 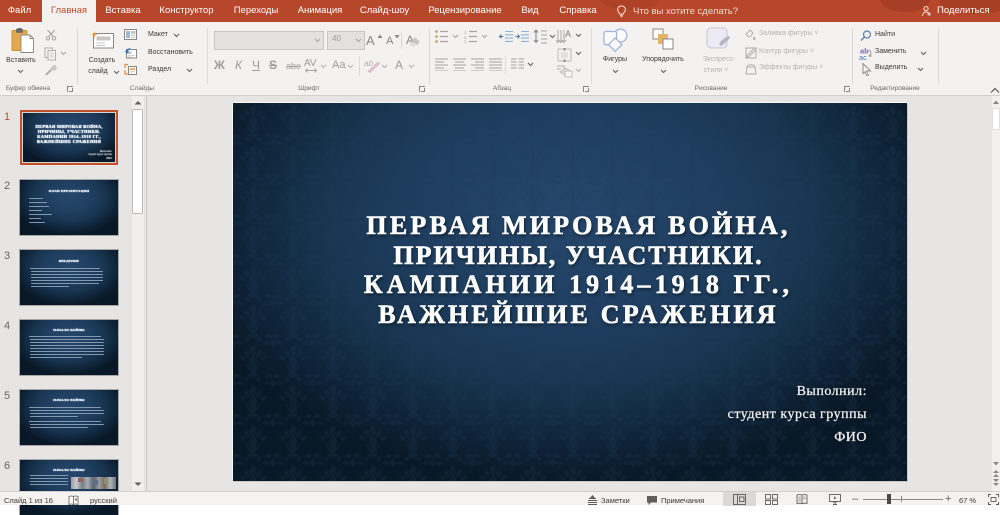 What do you see at coordinates (465, 42) in the screenshot?
I see `svg-text: 3` at bounding box center [465, 42].